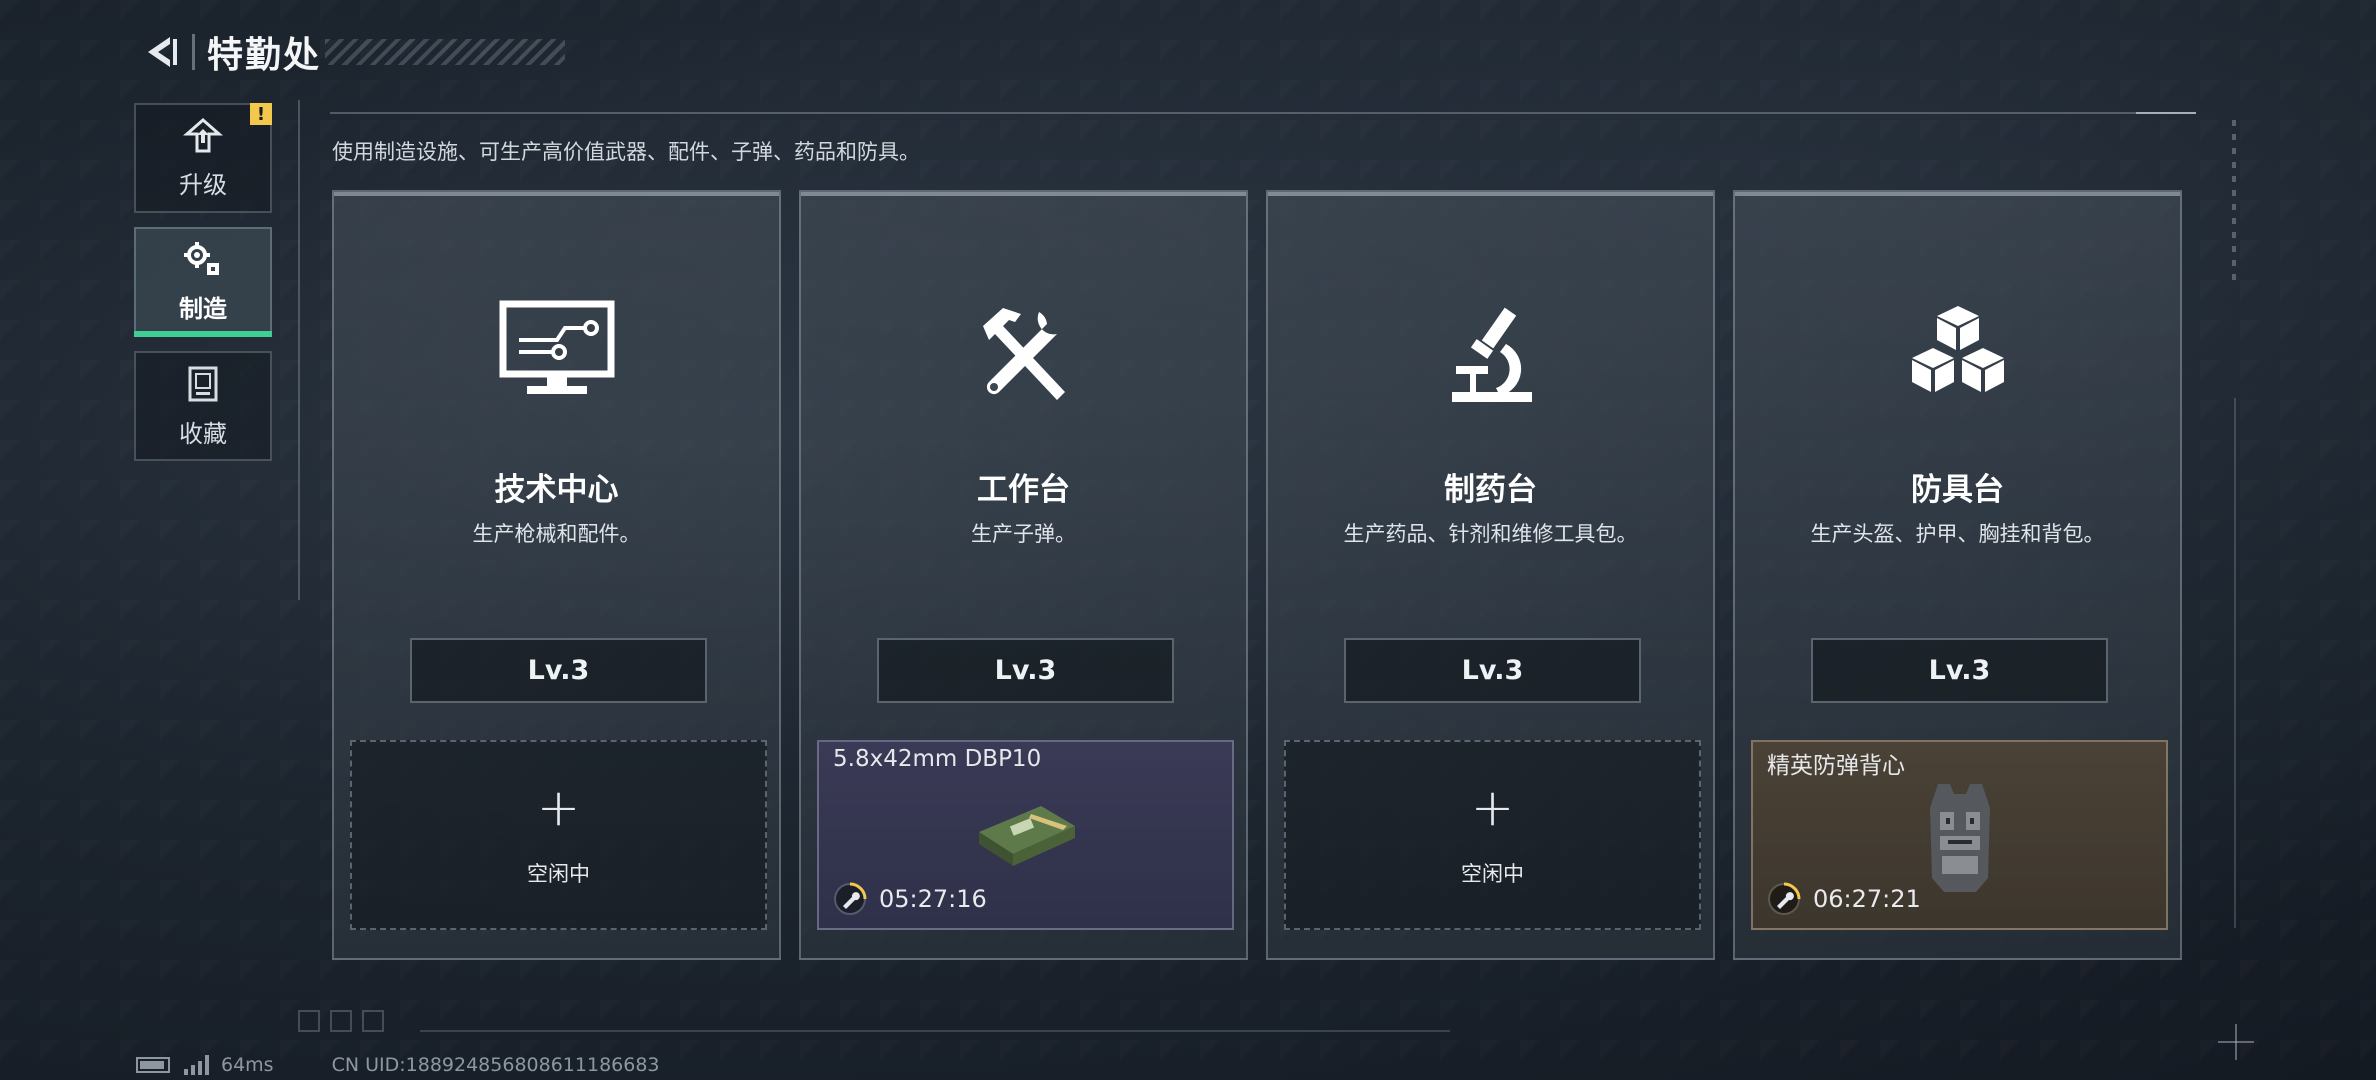  Describe the element at coordinates (201, 258) in the screenshot. I see `gears-icon` at that location.